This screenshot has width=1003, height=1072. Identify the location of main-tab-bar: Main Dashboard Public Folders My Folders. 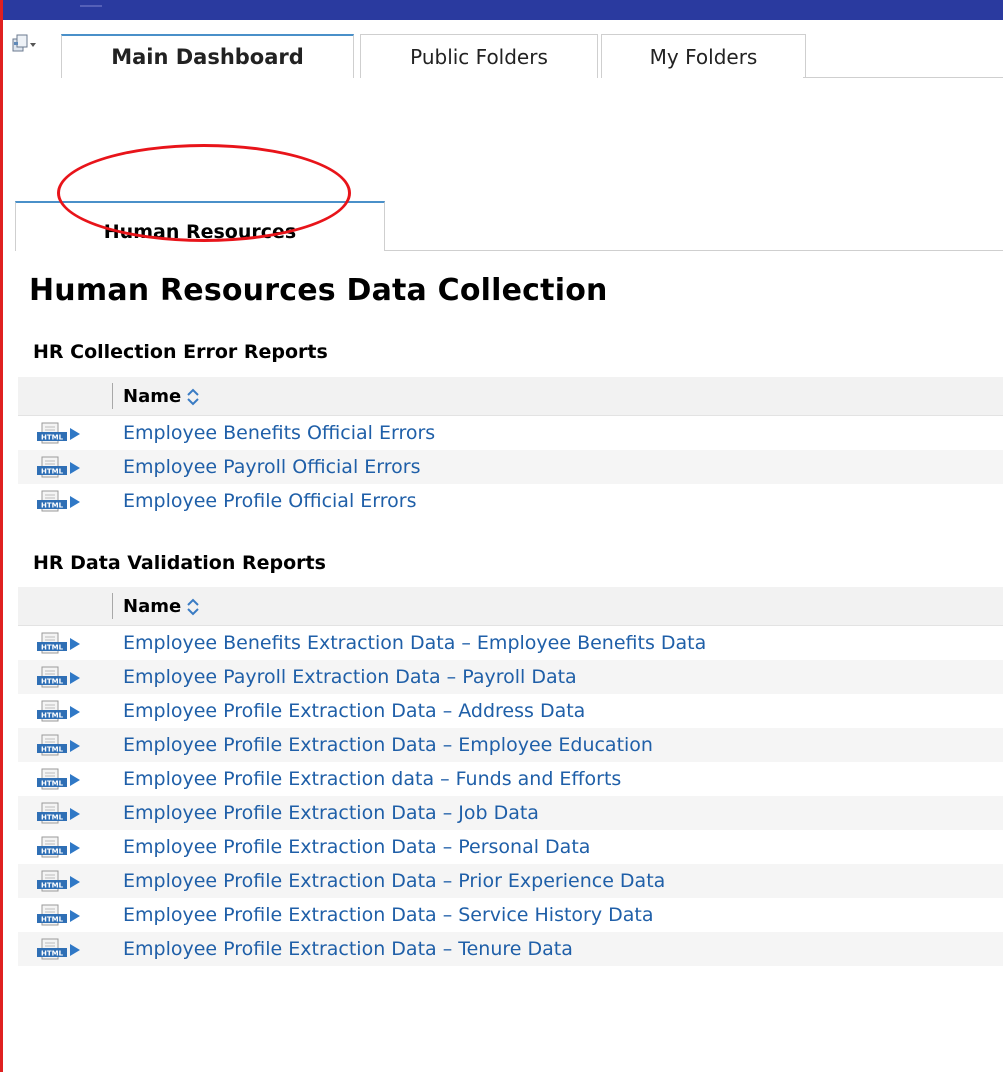
(503, 49).